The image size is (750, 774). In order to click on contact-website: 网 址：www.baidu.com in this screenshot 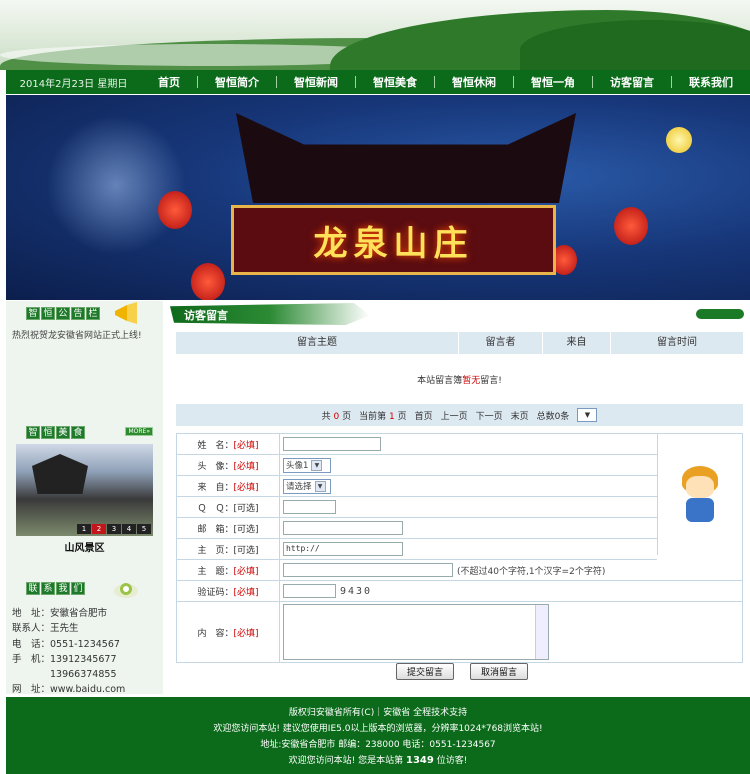, I will do `click(69, 690)`.